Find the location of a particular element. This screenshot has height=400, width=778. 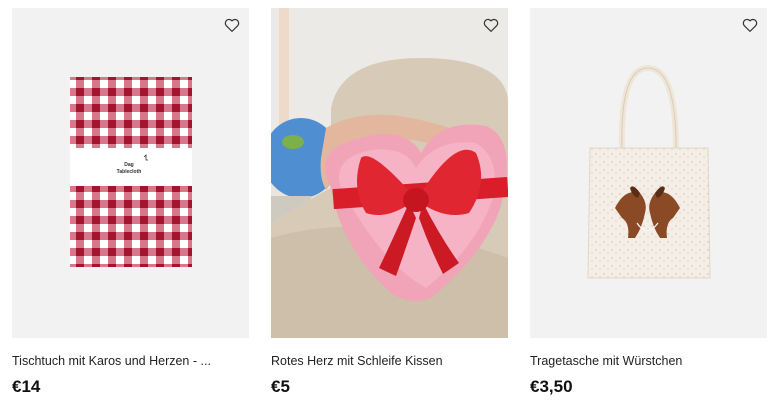

product-price: €3,50 is located at coordinates (551, 386).